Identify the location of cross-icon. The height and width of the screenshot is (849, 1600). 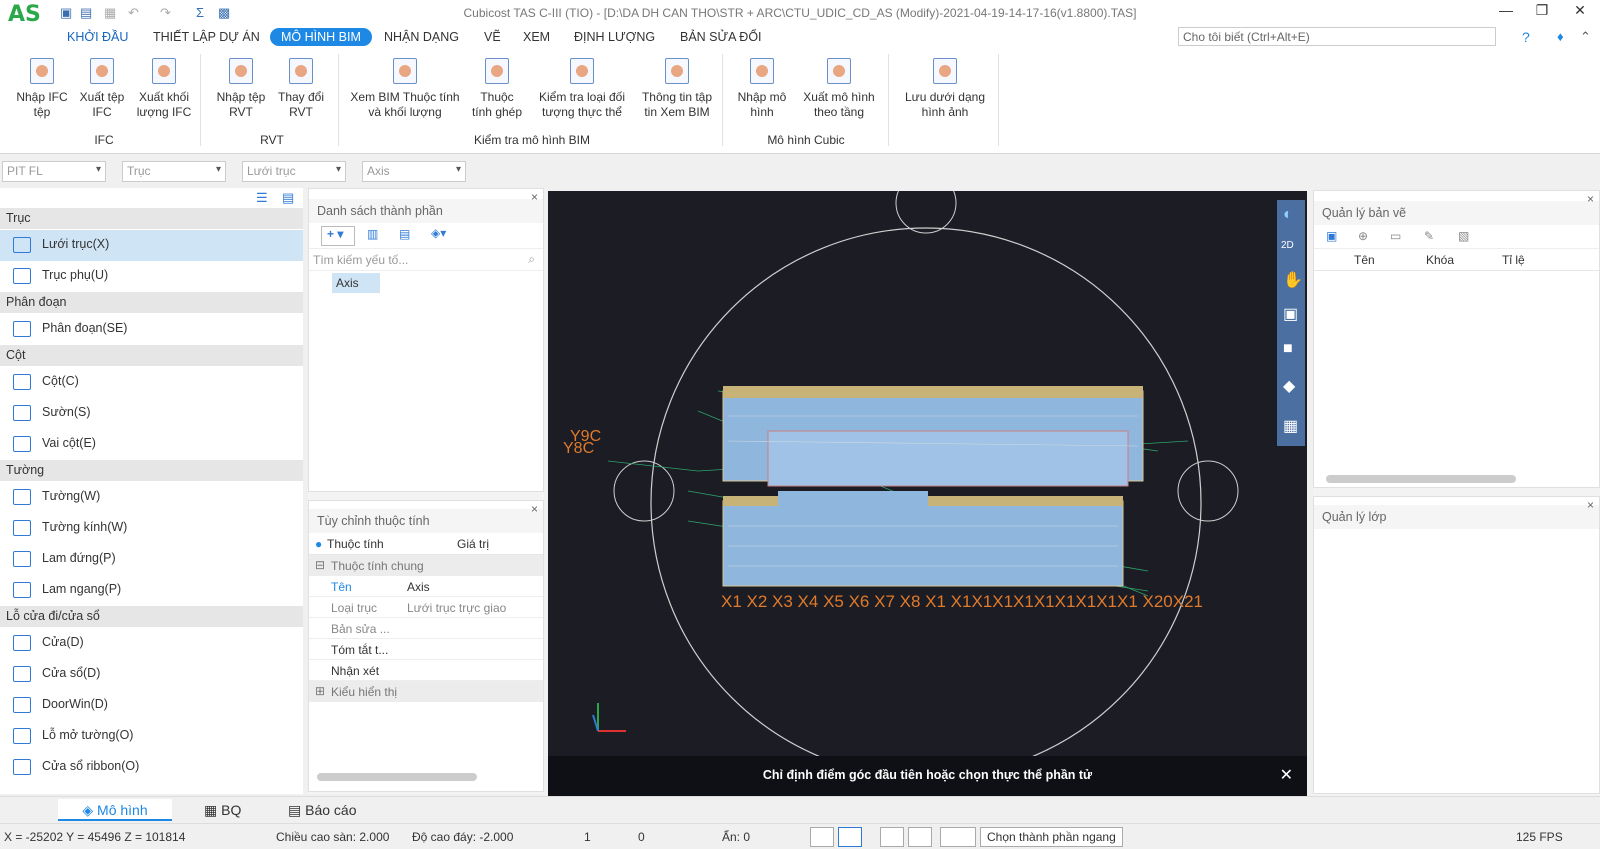
(920, 837).